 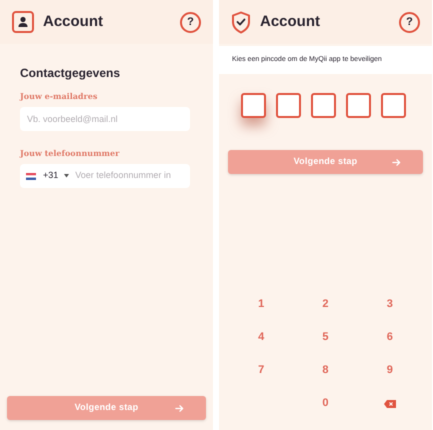 What do you see at coordinates (261, 337) in the screenshot?
I see `keypad-key: 4` at bounding box center [261, 337].